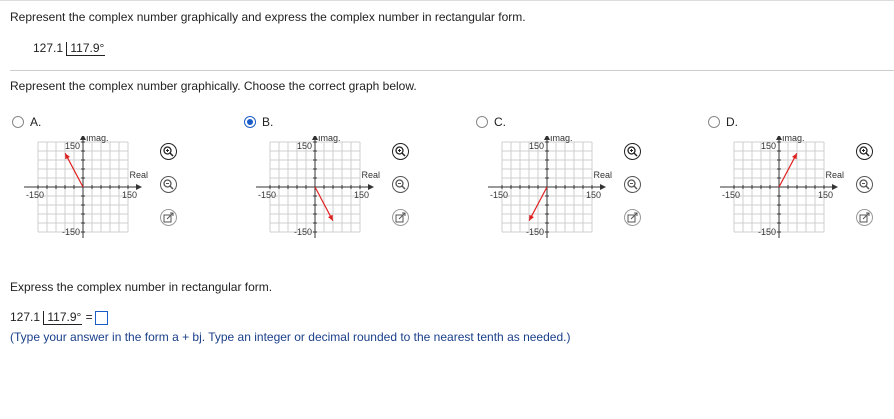 This screenshot has width=894, height=419. I want to click on equals-sign: =, so click(89, 317).